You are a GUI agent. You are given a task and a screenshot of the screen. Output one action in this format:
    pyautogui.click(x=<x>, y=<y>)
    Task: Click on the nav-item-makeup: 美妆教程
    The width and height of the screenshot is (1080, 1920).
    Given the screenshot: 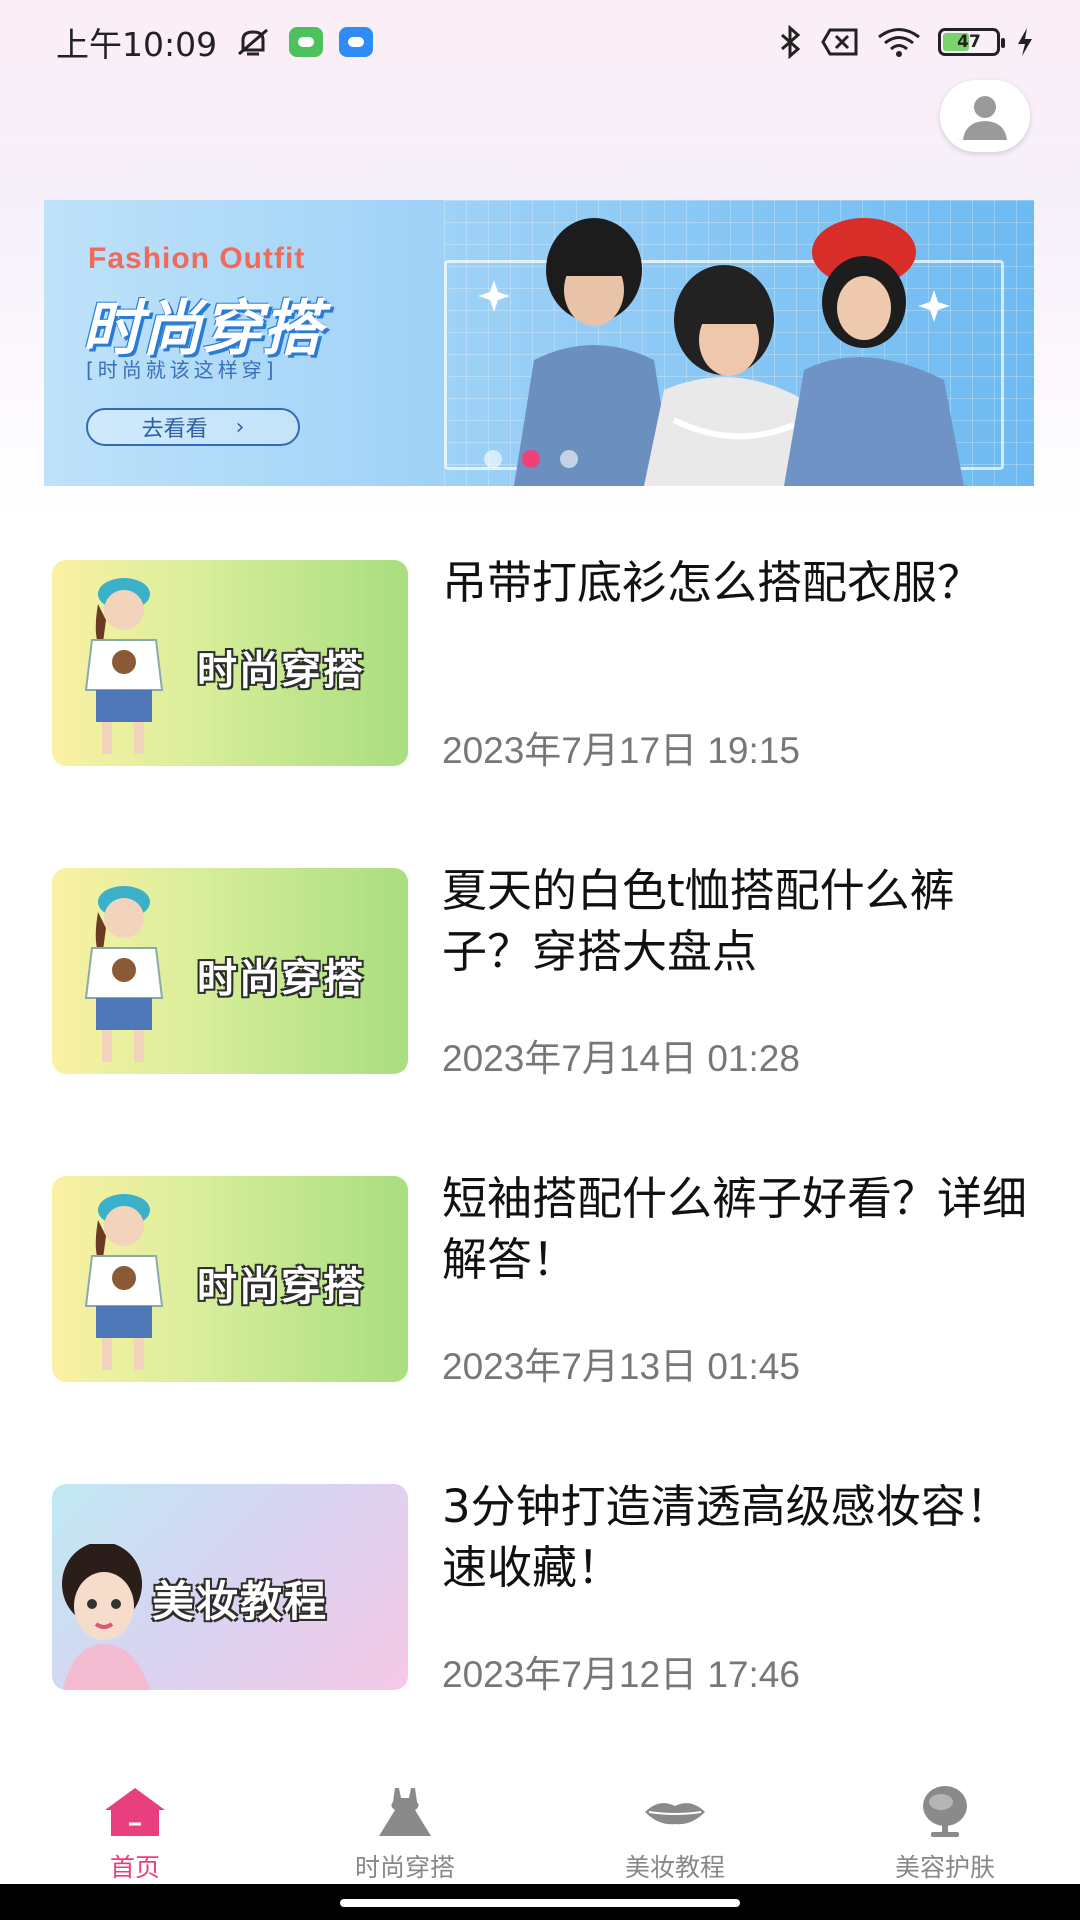 What is the action you would take?
    pyautogui.click(x=675, y=1830)
    